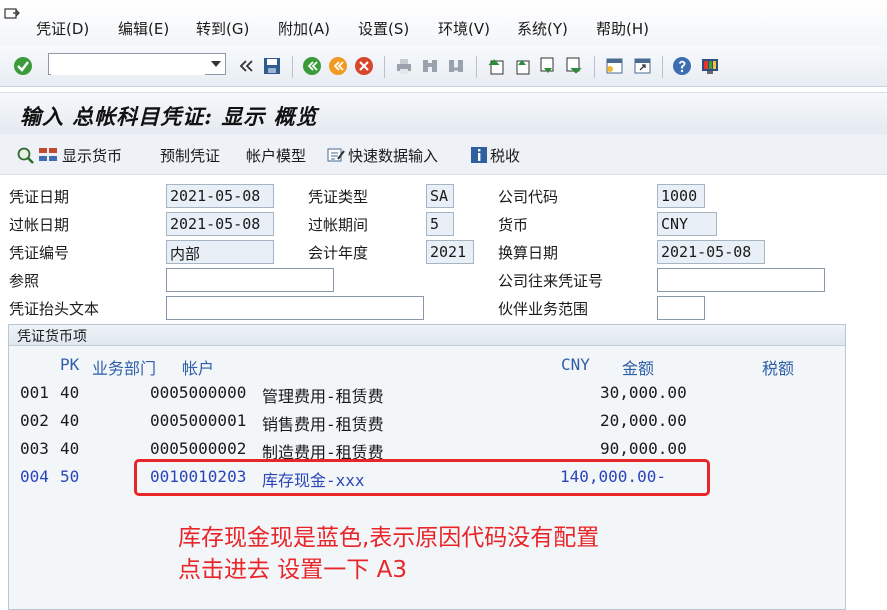 The image size is (887, 610). What do you see at coordinates (450, 252) in the screenshot?
I see `fiscal-year-field: 2021` at bounding box center [450, 252].